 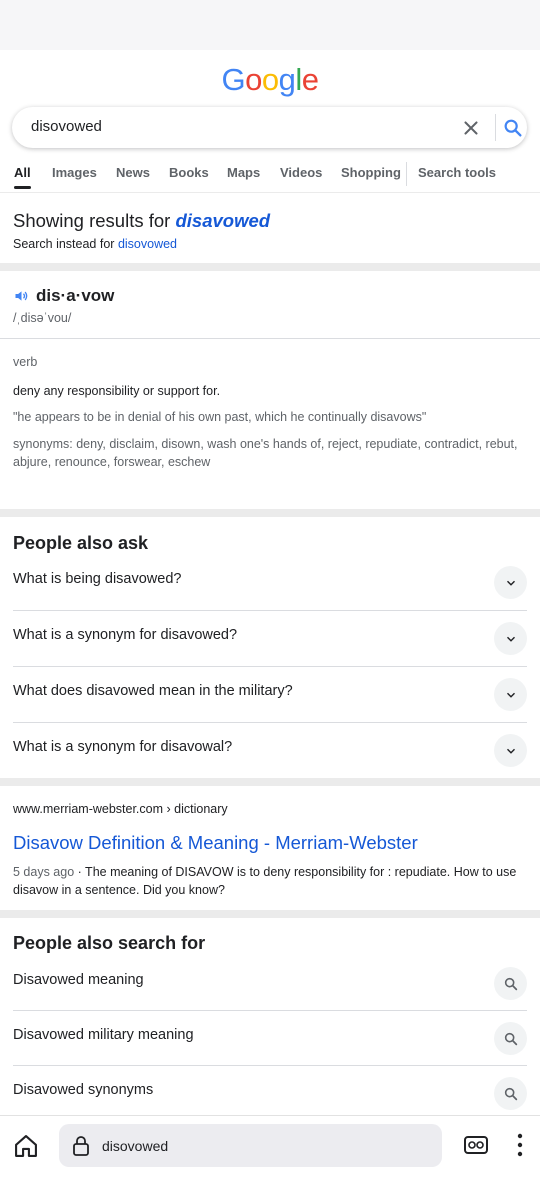 What do you see at coordinates (42, 318) in the screenshot?
I see `pronunciation: /ˌdisəˈvou/` at bounding box center [42, 318].